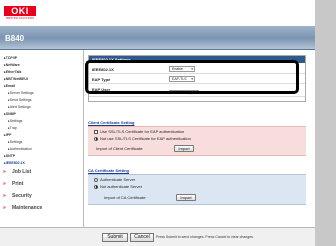  What do you see at coordinates (186, 197) in the screenshot?
I see `ca-cert-import-button: Import` at bounding box center [186, 197].